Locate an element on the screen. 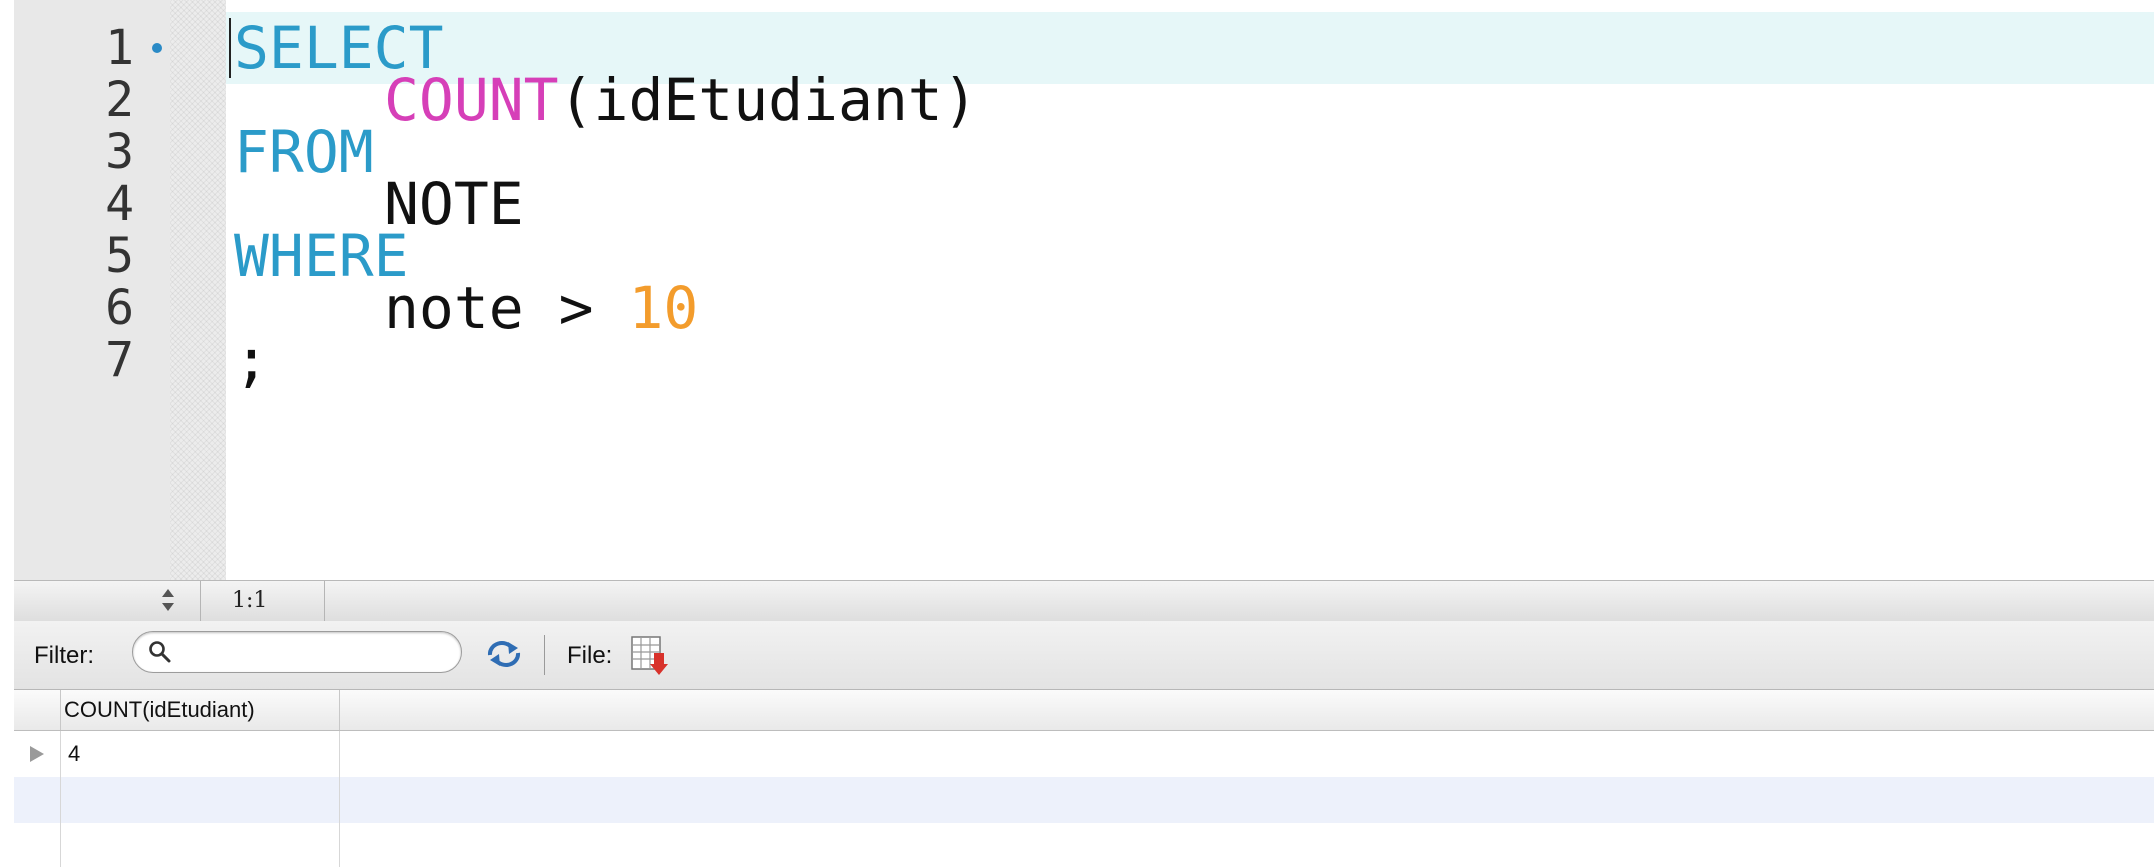 The height and width of the screenshot is (867, 2154). toolbar-divider is located at coordinates (544, 655).